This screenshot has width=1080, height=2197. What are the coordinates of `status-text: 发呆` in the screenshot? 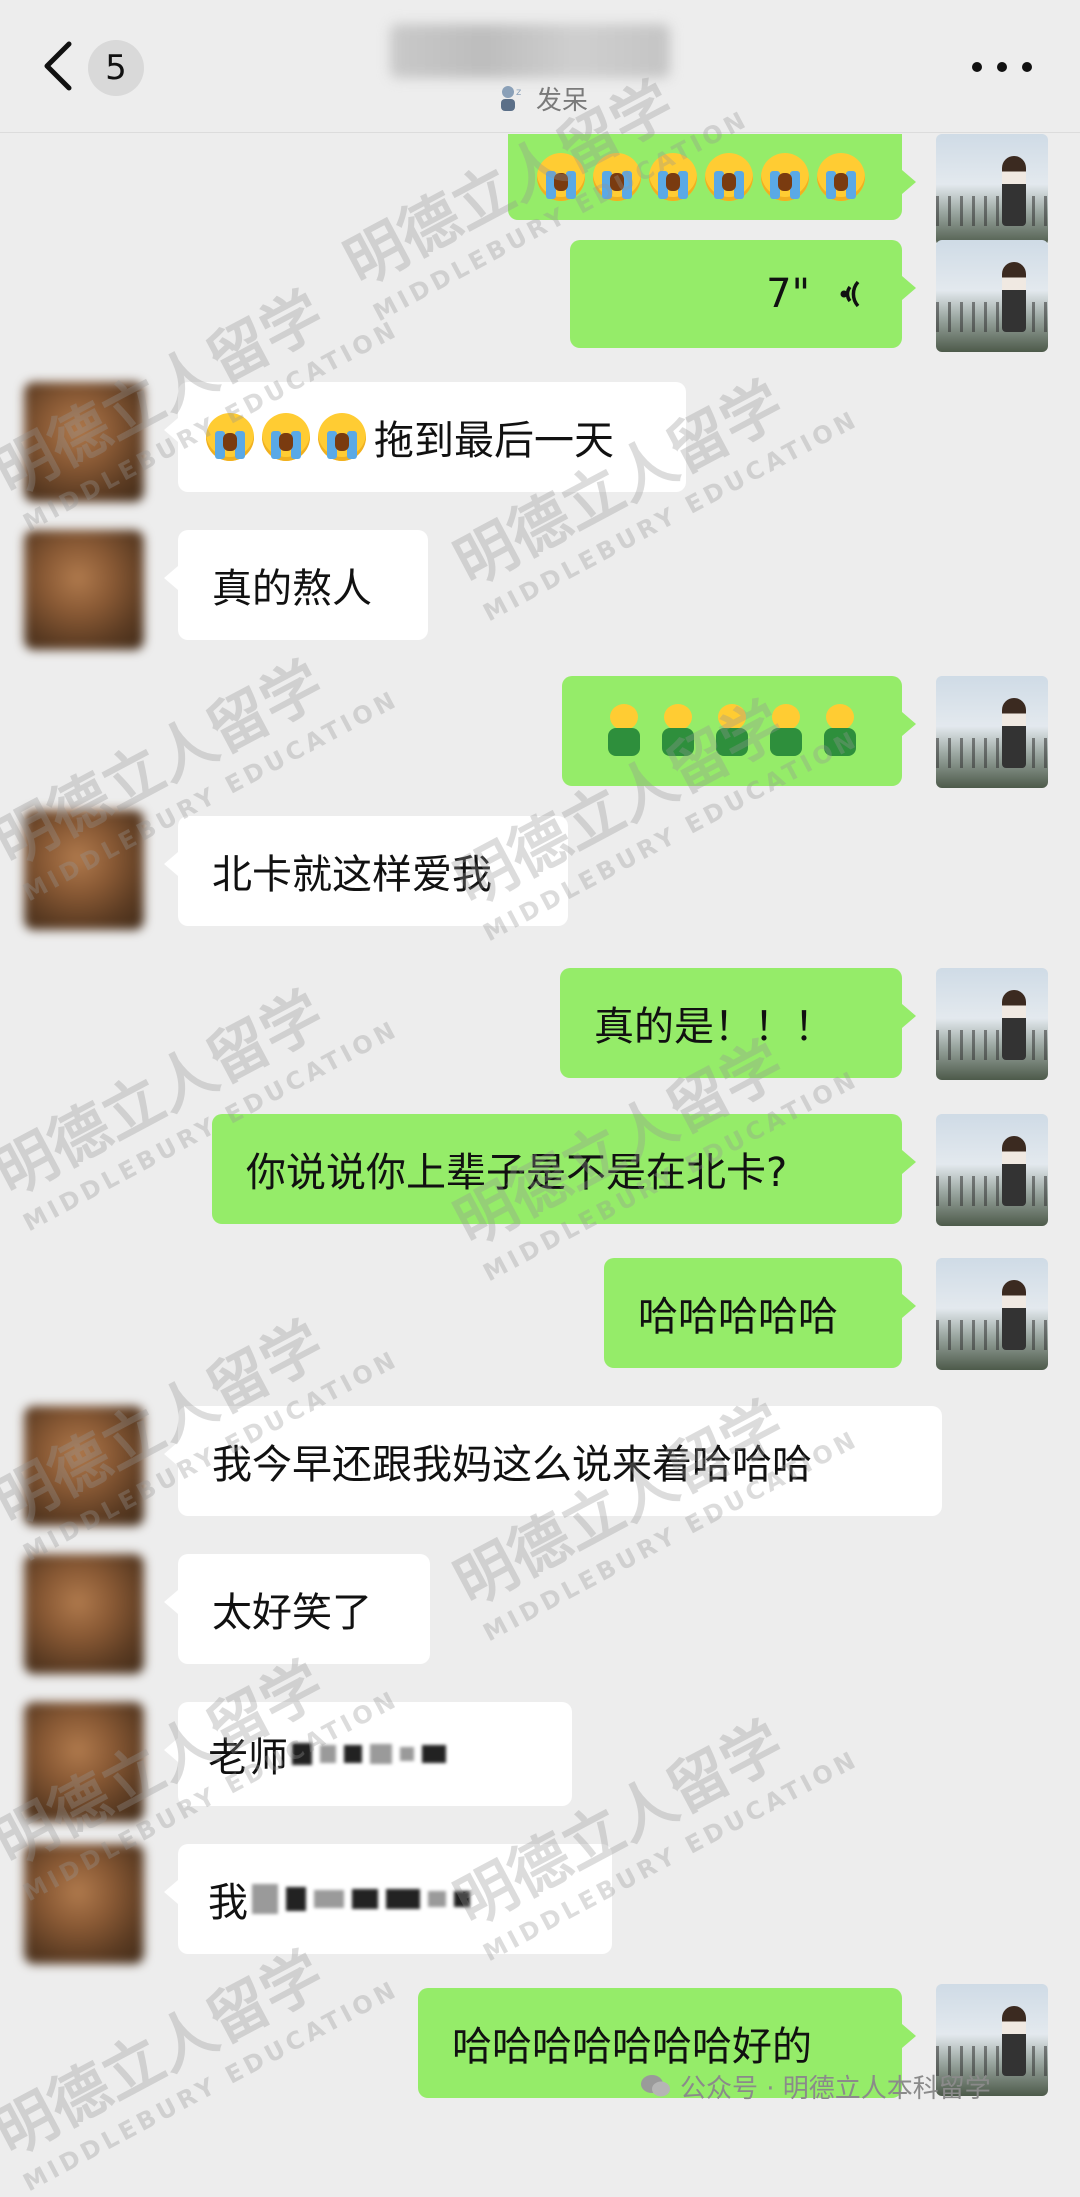 It's located at (562, 100).